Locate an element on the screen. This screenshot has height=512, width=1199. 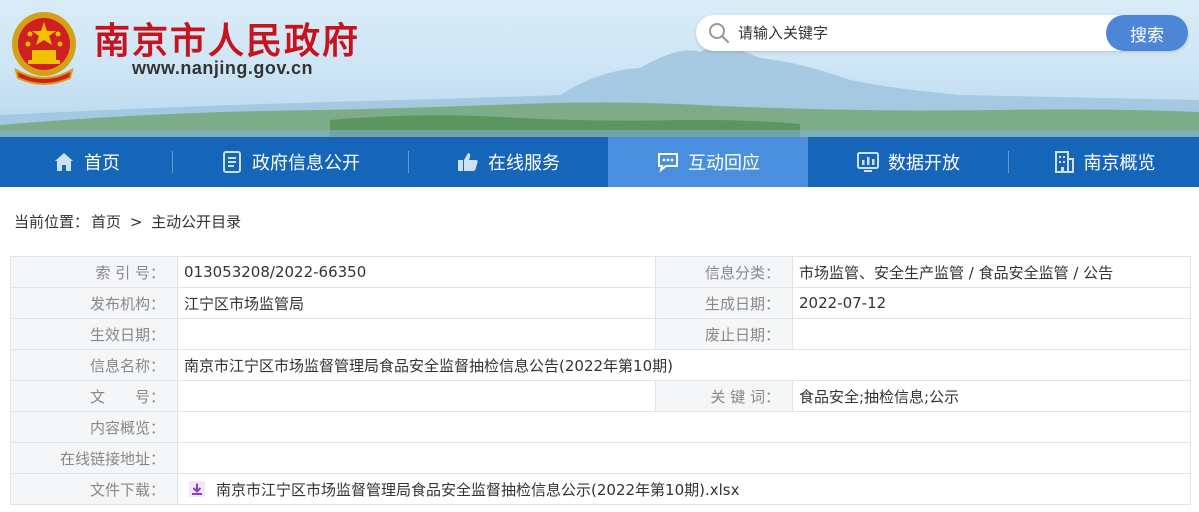
nav-item-home: 首页 is located at coordinates (86, 162).